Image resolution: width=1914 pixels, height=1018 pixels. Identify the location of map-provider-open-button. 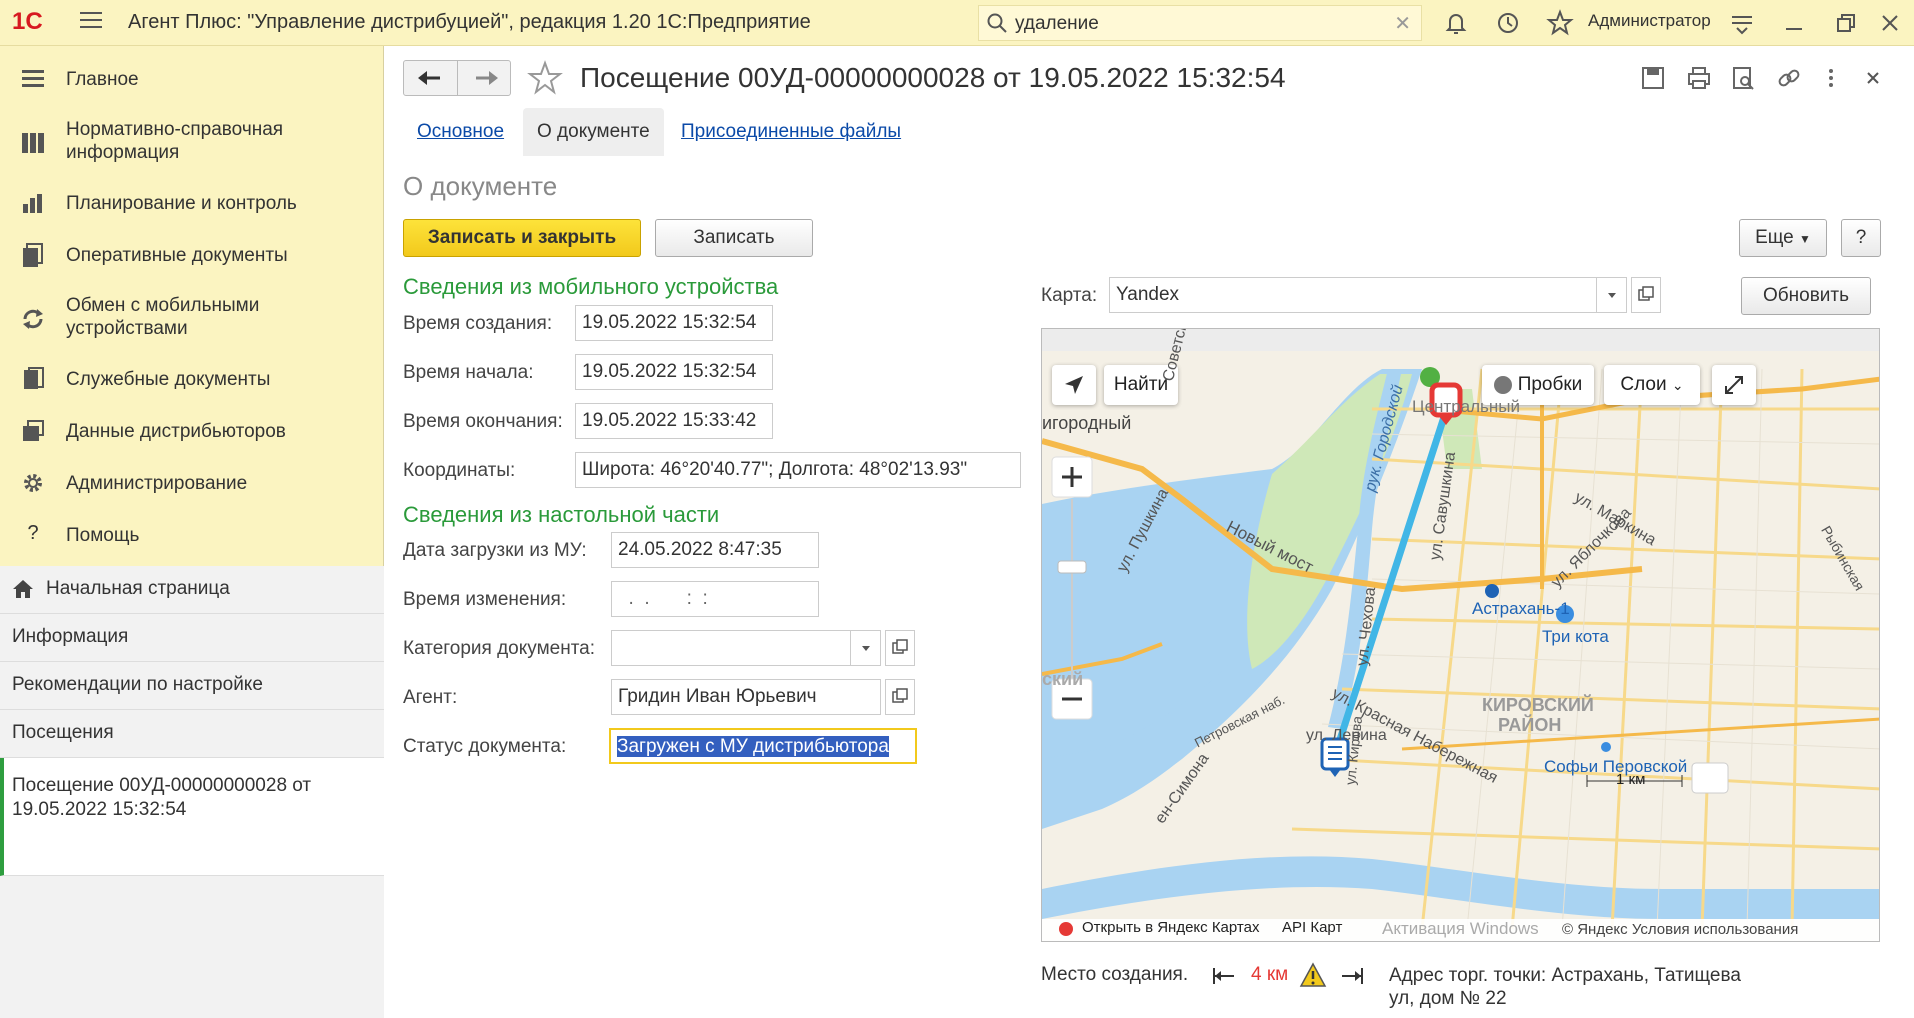
(1646, 295).